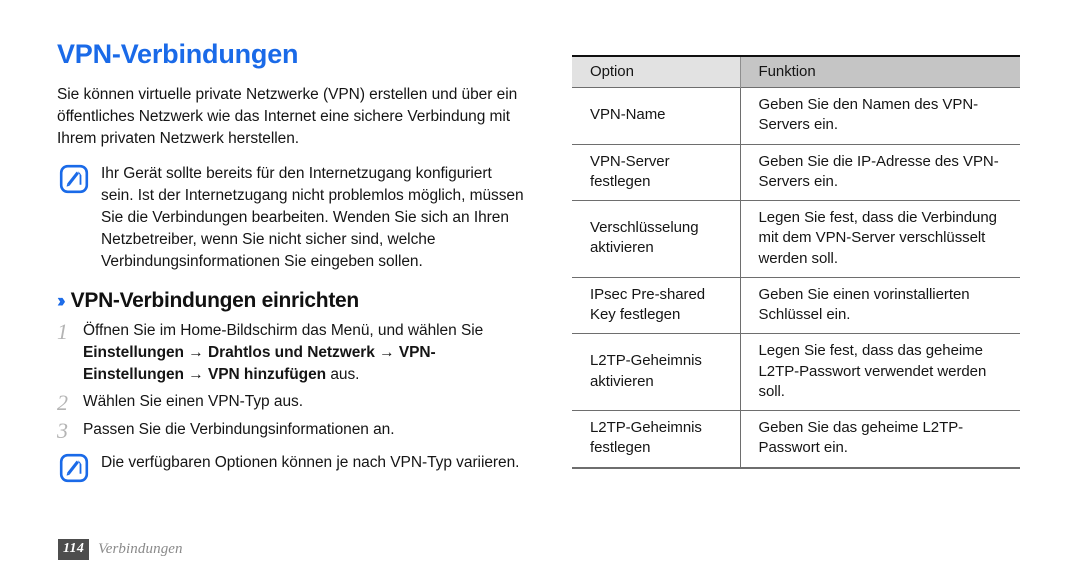 This screenshot has height=586, width=1080. I want to click on chapter-label: Verbindungen, so click(140, 549).